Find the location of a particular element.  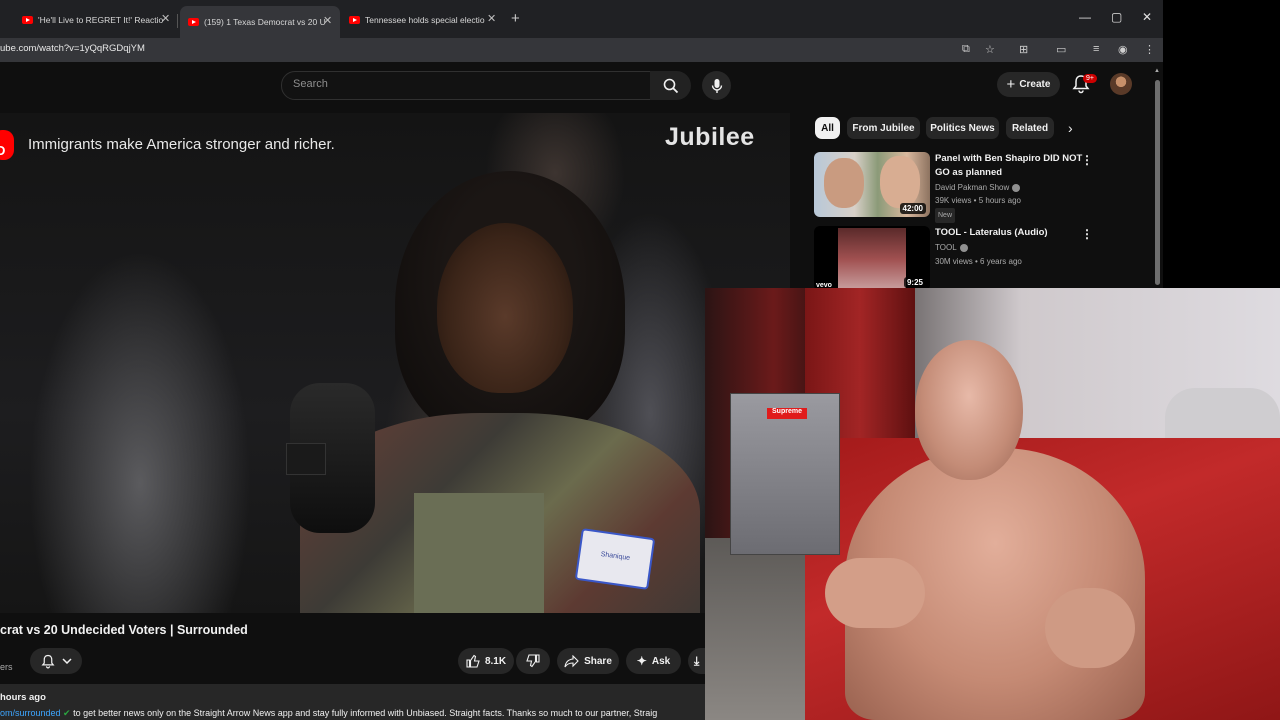

tab-1: 'He'll Live to REGRET It!' Reactio ✕ is located at coordinates (97, 20).